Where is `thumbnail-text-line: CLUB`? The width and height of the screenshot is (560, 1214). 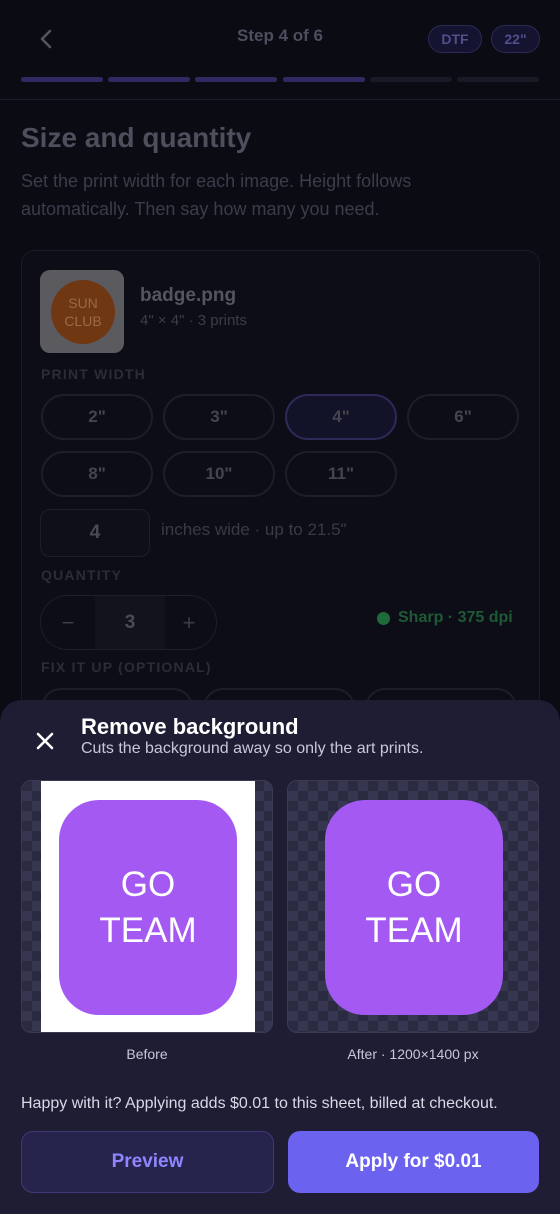 thumbnail-text-line: CLUB is located at coordinates (83, 321).